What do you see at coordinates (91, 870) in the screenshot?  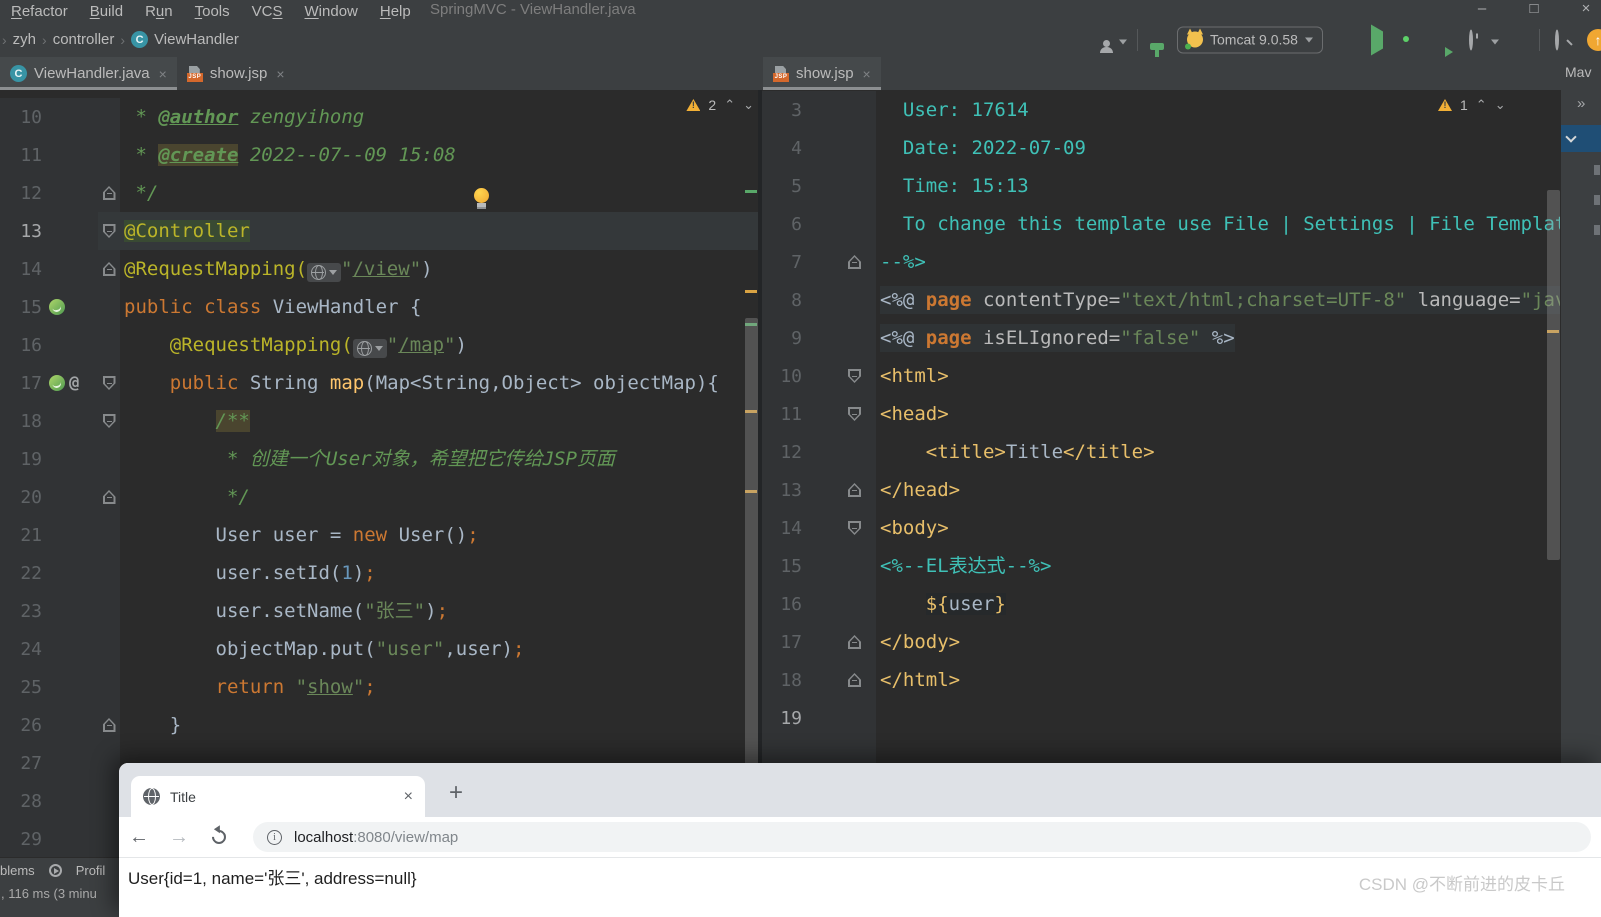 I see `profiler-toolwindow-button: Profil` at bounding box center [91, 870].